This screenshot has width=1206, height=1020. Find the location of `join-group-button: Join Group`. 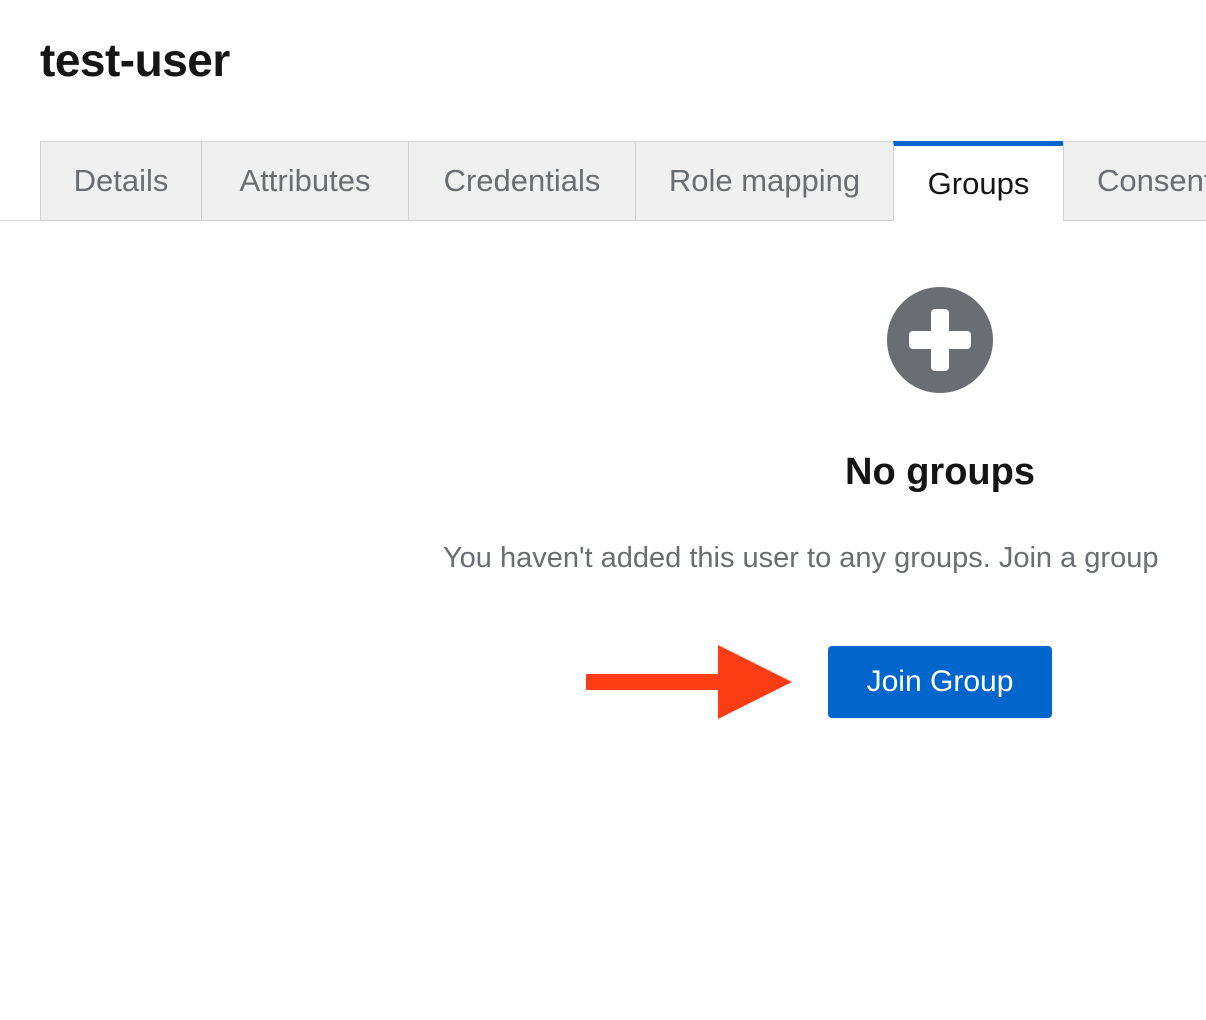

join-group-button: Join Group is located at coordinates (940, 682).